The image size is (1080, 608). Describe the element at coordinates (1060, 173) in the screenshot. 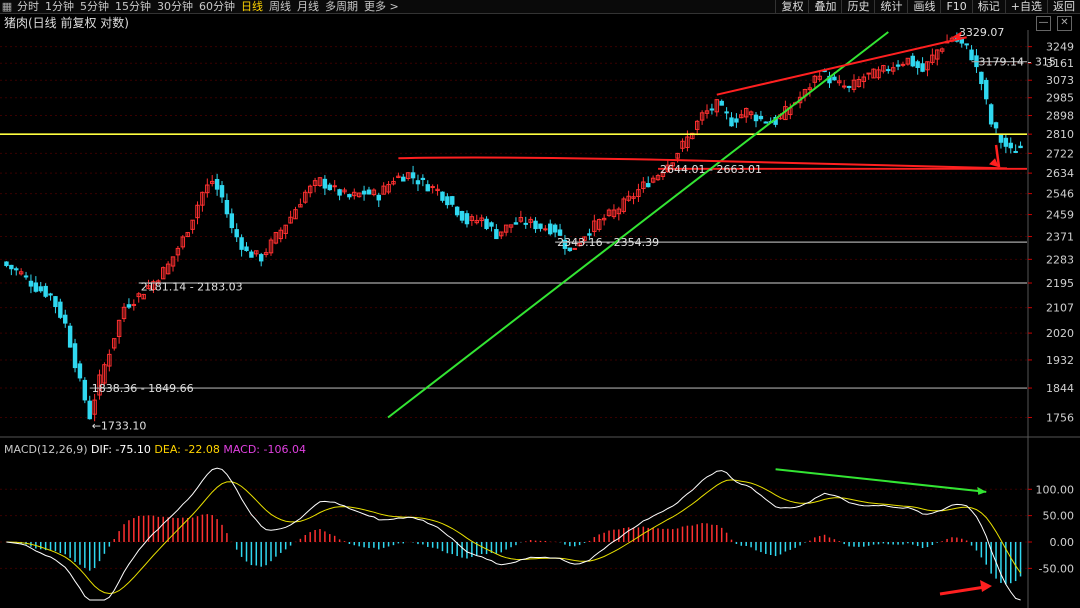

I see `y-tick-label: 2634` at that location.